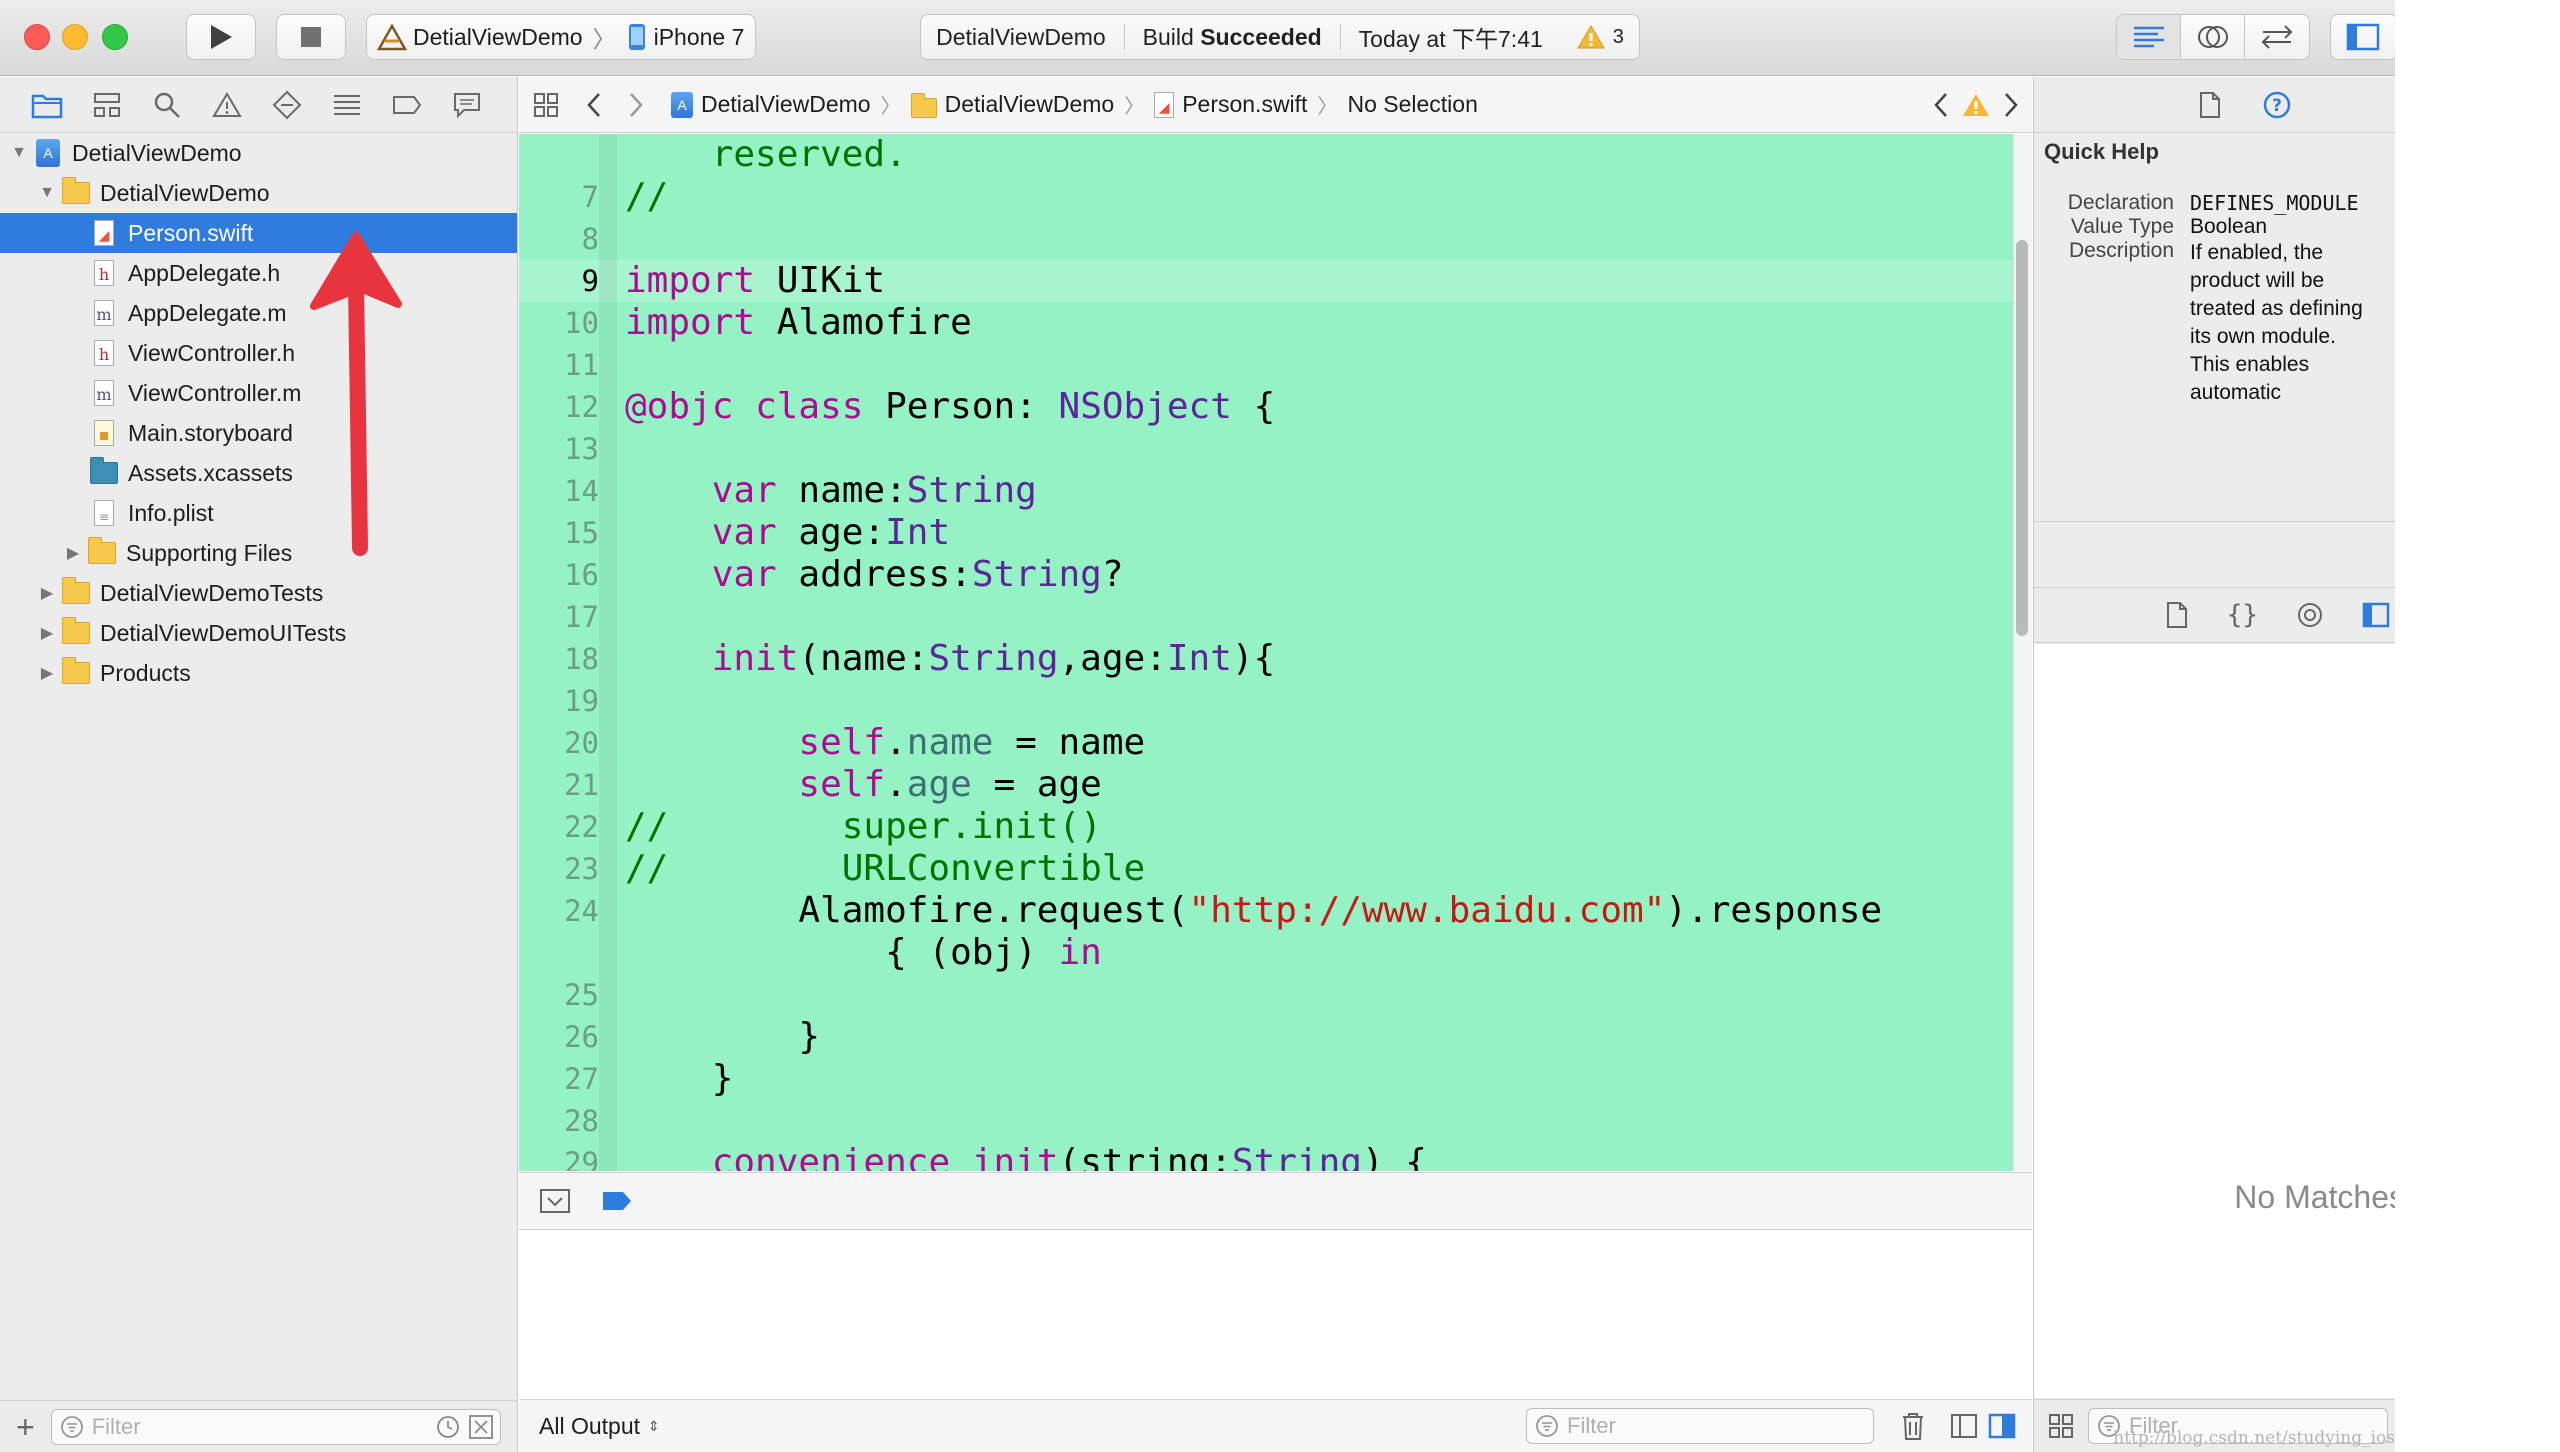 The width and height of the screenshot is (2560, 1452). I want to click on code-line: var name:String, so click(874, 490).